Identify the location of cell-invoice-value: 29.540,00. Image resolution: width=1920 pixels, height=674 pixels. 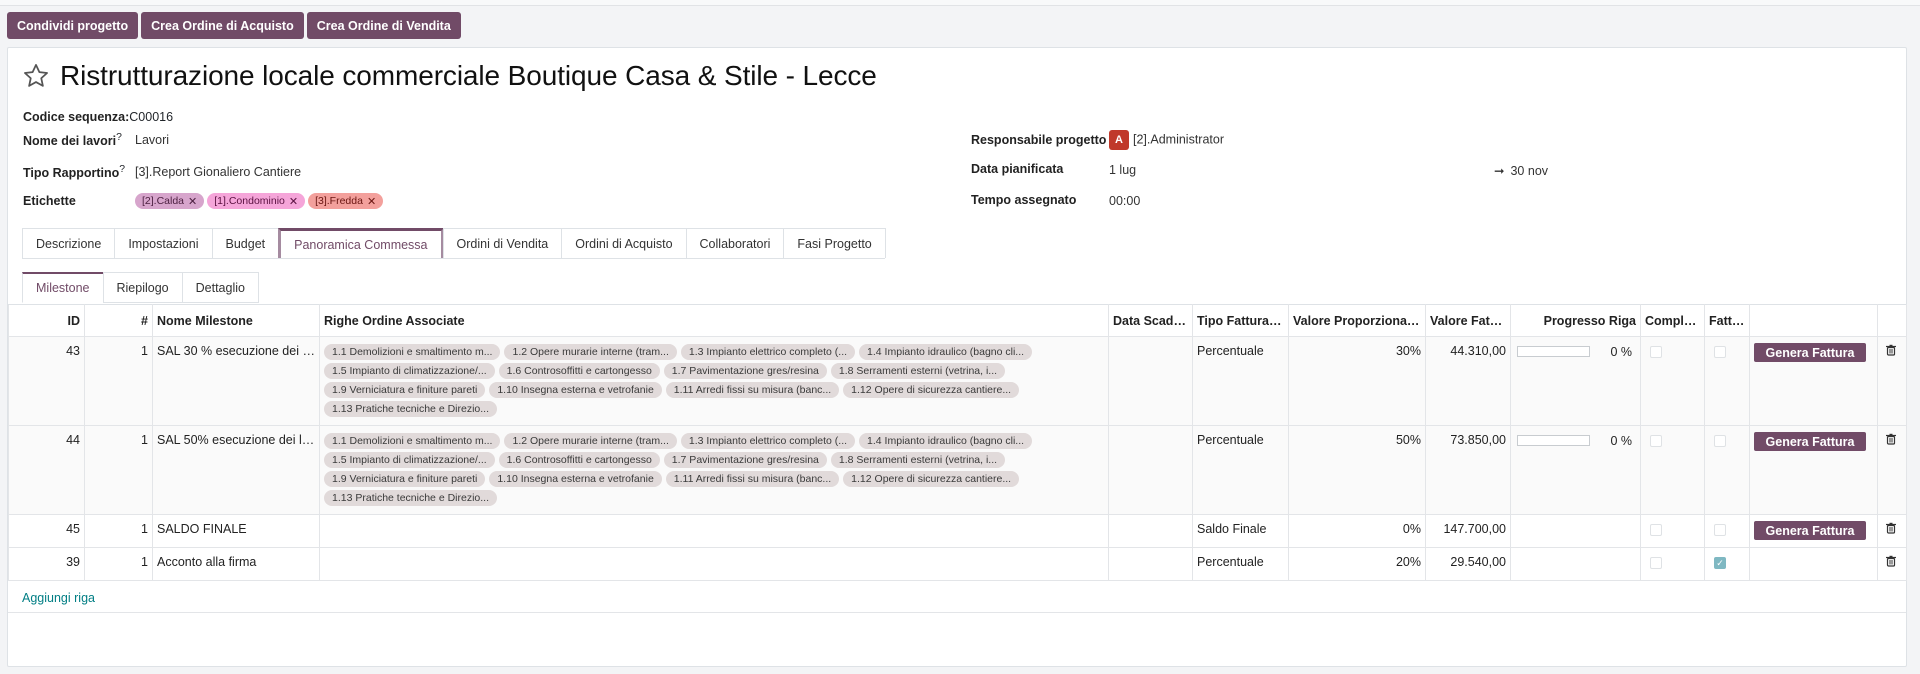
(1468, 564).